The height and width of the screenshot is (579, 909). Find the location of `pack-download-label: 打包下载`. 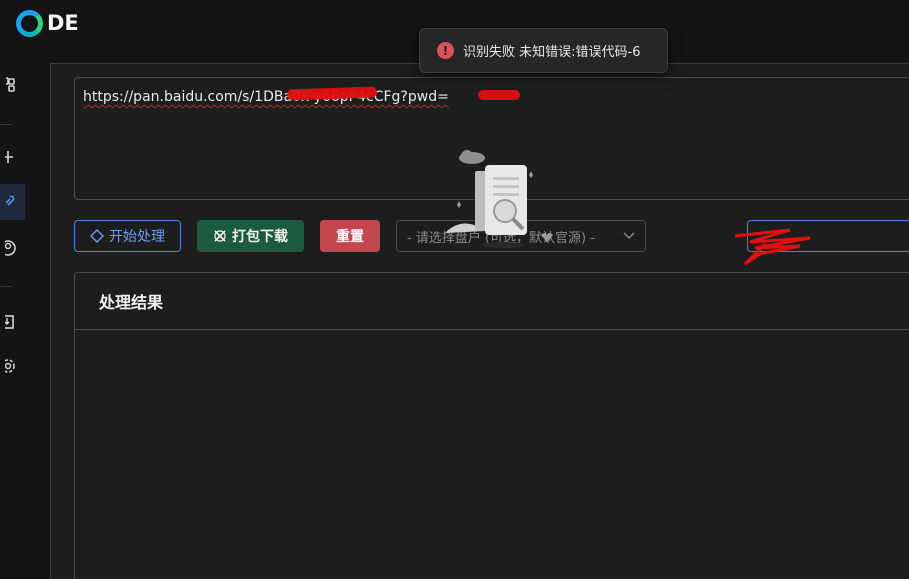

pack-download-label: 打包下载 is located at coordinates (260, 237).